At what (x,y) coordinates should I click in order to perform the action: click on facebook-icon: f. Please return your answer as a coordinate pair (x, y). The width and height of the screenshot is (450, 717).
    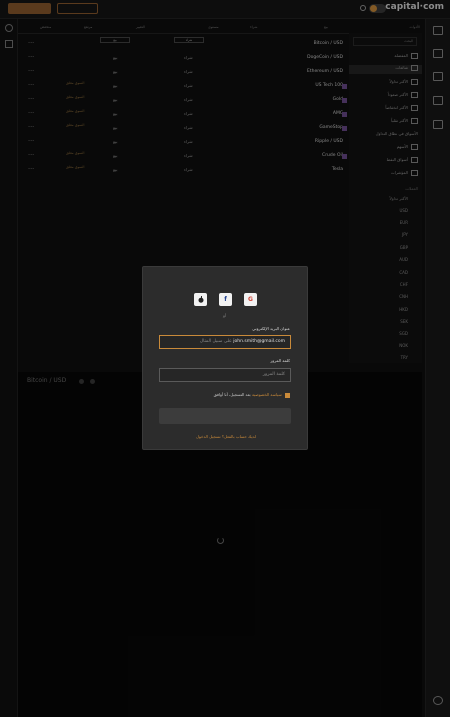
    Looking at the image, I should click on (225, 299).